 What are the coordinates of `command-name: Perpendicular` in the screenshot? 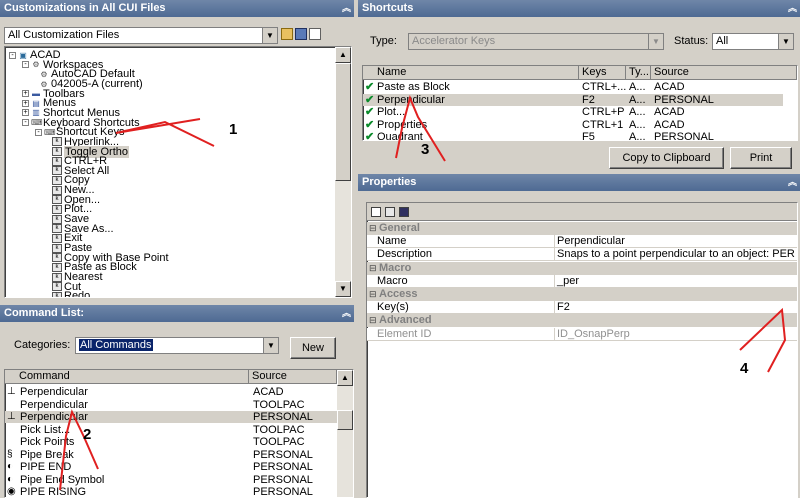 It's located at (54, 404).